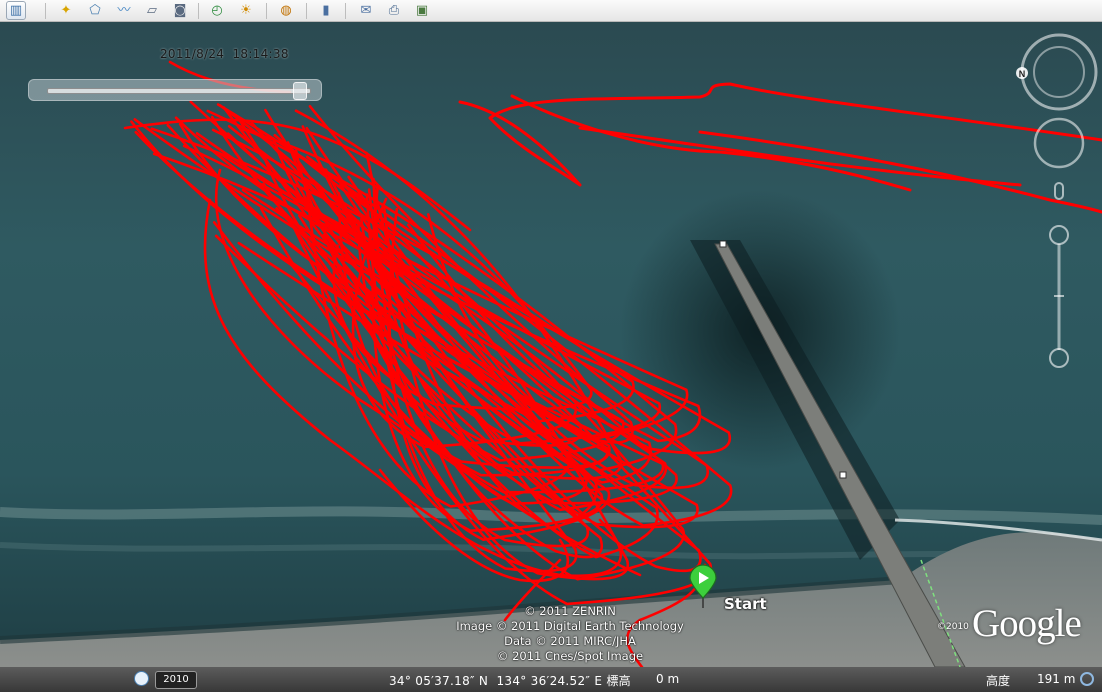 The height and width of the screenshot is (692, 1102). I want to click on add-polygon-button: ⬠, so click(95, 10).